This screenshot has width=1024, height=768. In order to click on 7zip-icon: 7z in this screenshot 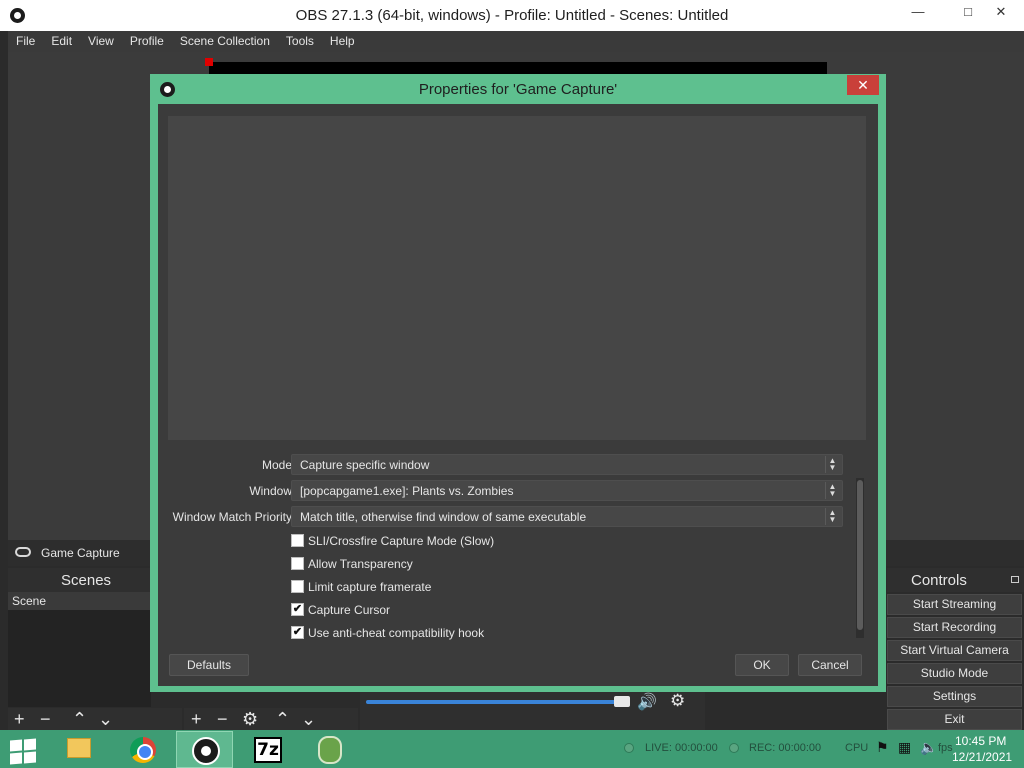, I will do `click(268, 750)`.